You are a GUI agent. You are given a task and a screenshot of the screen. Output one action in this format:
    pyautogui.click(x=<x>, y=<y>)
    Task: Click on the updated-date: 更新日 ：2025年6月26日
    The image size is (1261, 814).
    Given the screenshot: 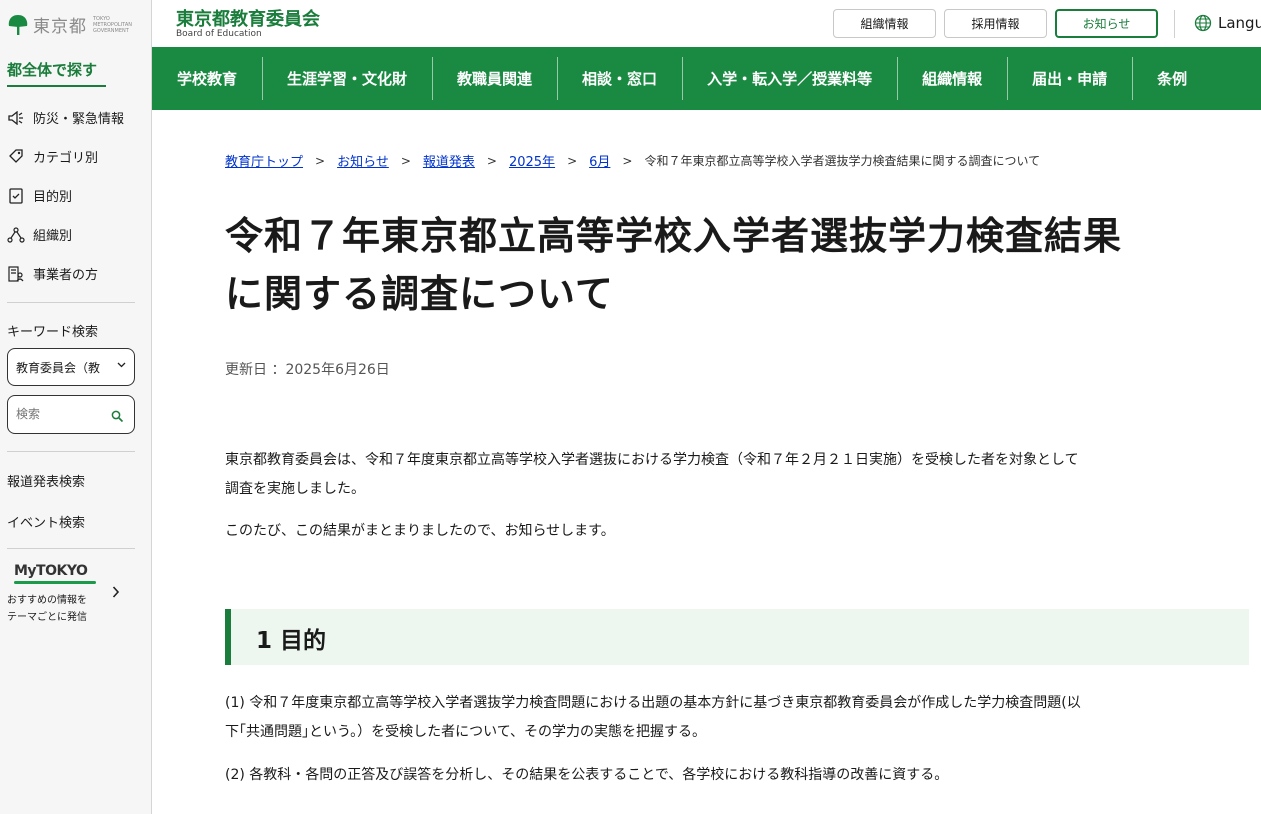 What is the action you would take?
    pyautogui.click(x=307, y=370)
    